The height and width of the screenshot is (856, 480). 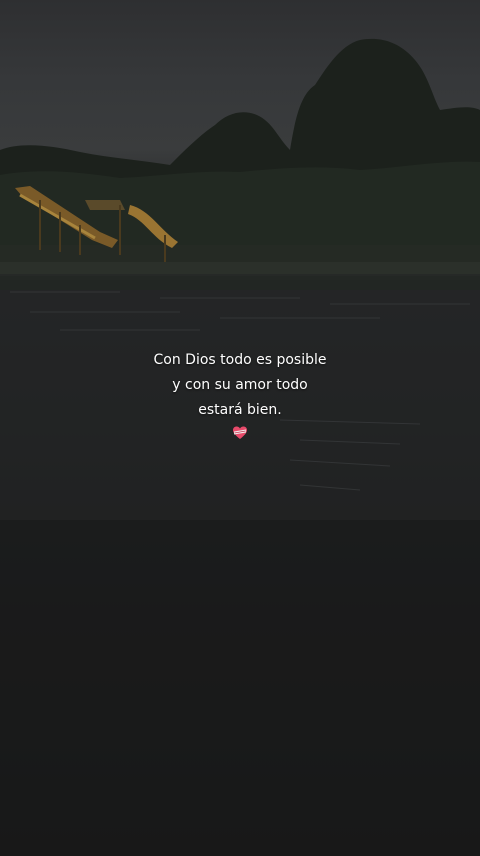 I want to click on caption-line-2: y con su amor todo, so click(x=240, y=385).